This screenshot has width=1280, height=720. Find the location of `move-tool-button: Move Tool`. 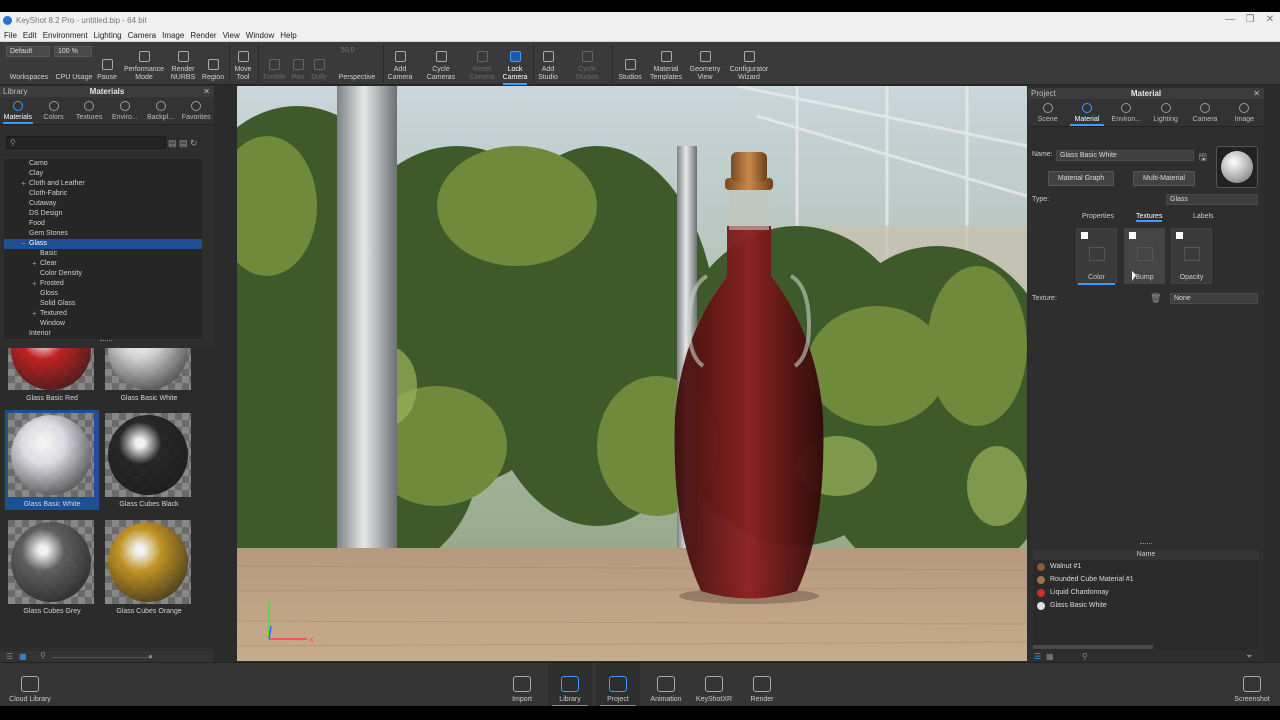

move-tool-button: Move Tool is located at coordinates (243, 63).